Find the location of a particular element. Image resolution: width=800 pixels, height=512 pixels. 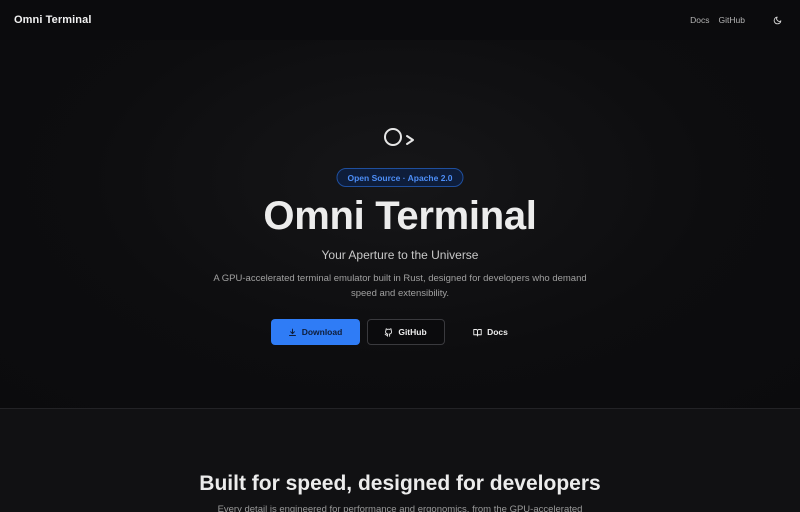

nav-docs-link: Docs is located at coordinates (699, 20).